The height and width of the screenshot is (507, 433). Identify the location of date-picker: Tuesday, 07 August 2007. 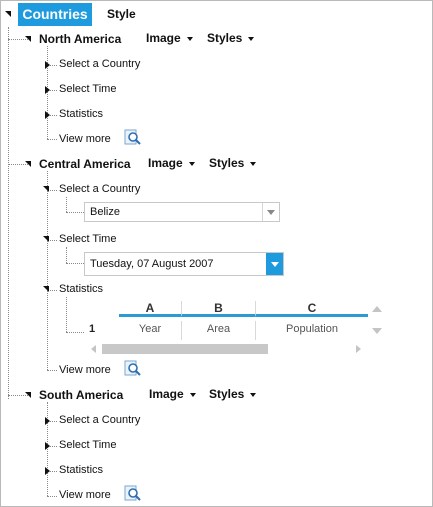
(184, 264).